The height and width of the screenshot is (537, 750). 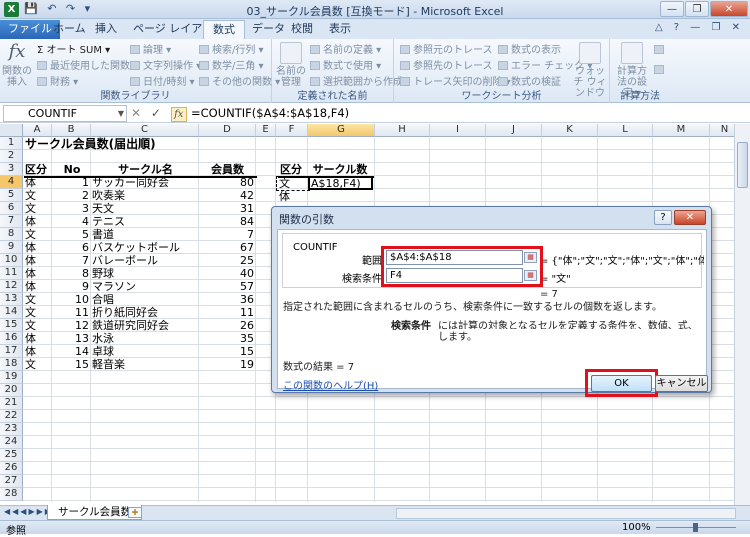 What do you see at coordinates (699, 27) in the screenshot?
I see `ribbon-window-controls: △ ? — ❐ ✕` at bounding box center [699, 27].